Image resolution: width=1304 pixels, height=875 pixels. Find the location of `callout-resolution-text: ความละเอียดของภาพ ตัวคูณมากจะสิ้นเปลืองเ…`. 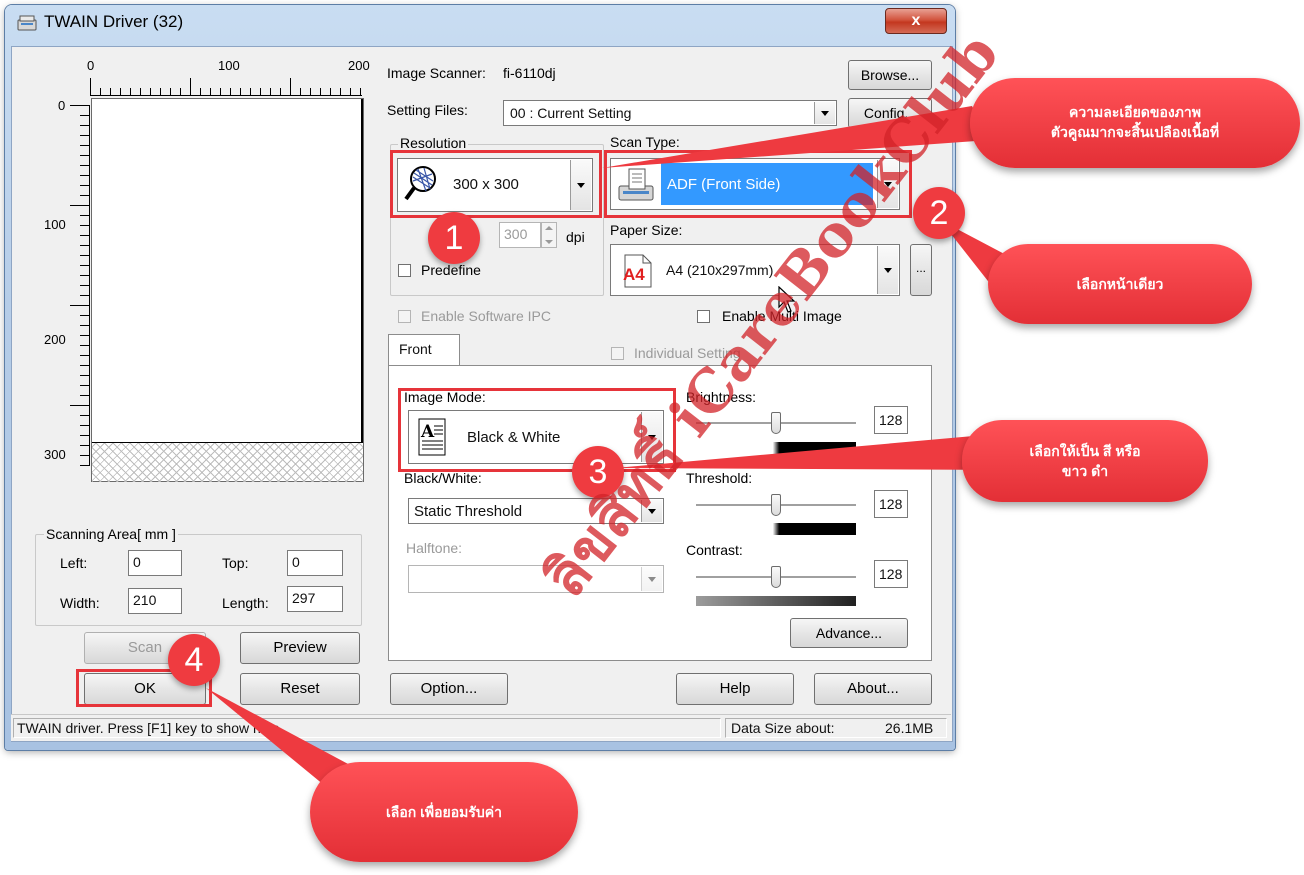

callout-resolution-text: ความละเอียดของภาพ ตัวคูณมากจะสิ้นเปลืองเ… is located at coordinates (1135, 122).